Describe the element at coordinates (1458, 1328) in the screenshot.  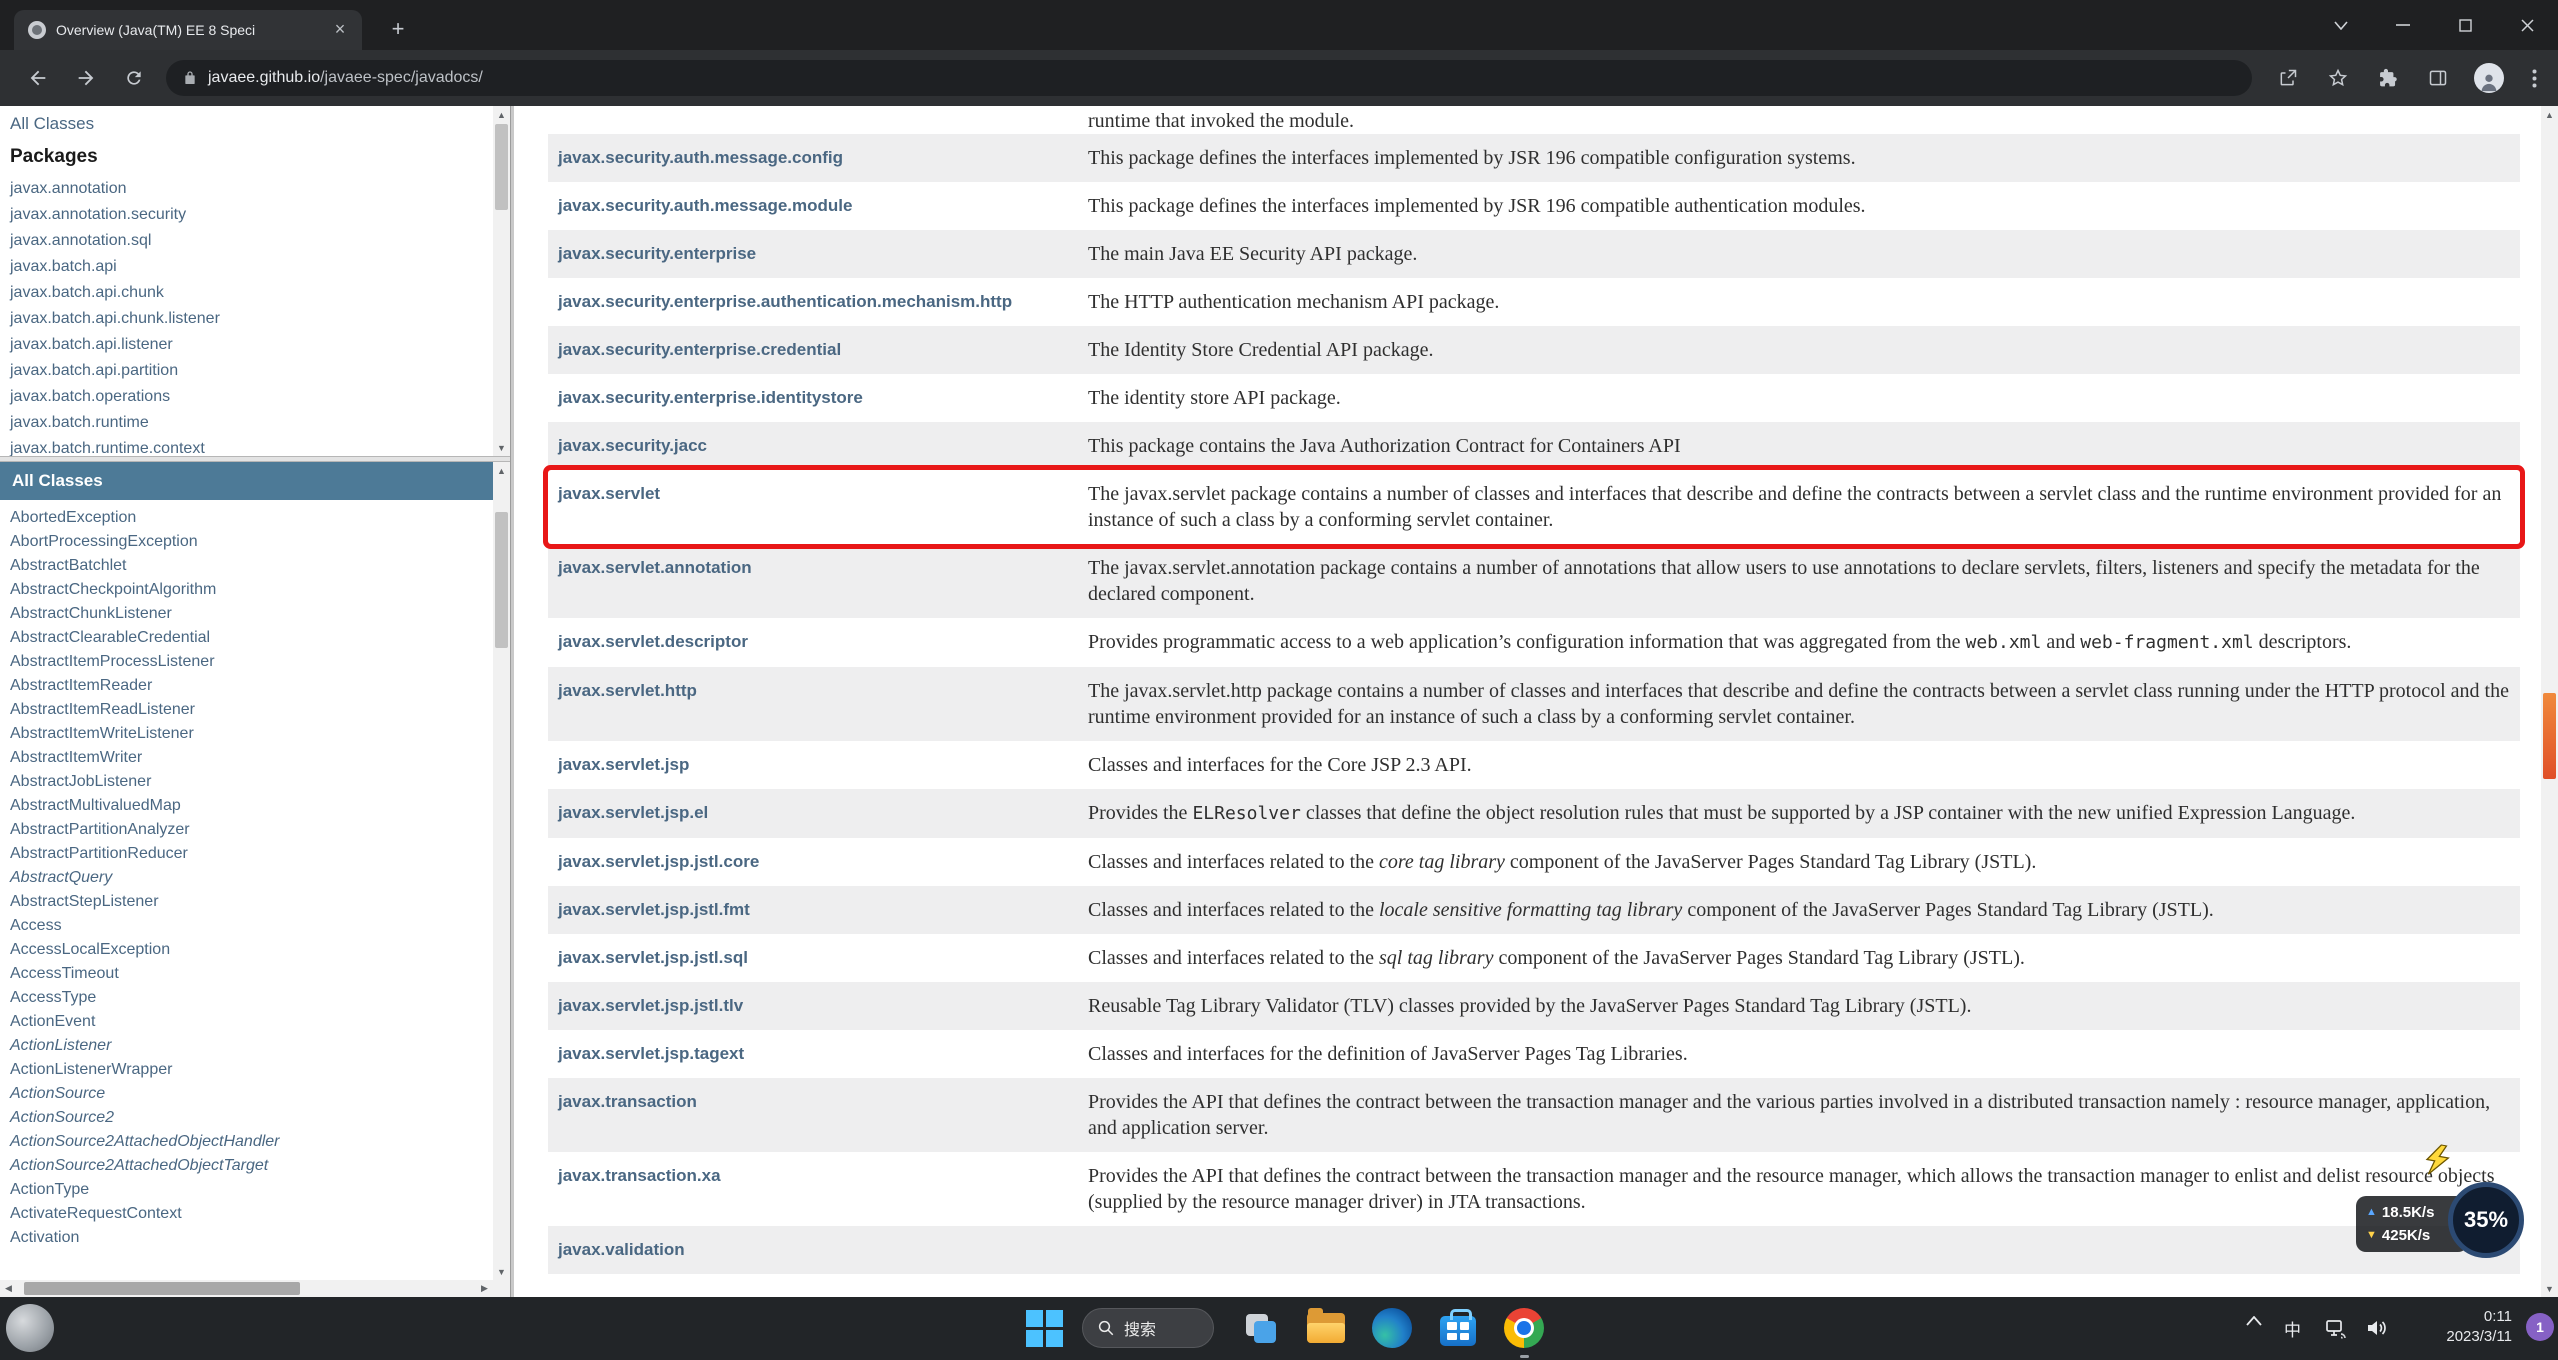
I see `store-button` at that location.